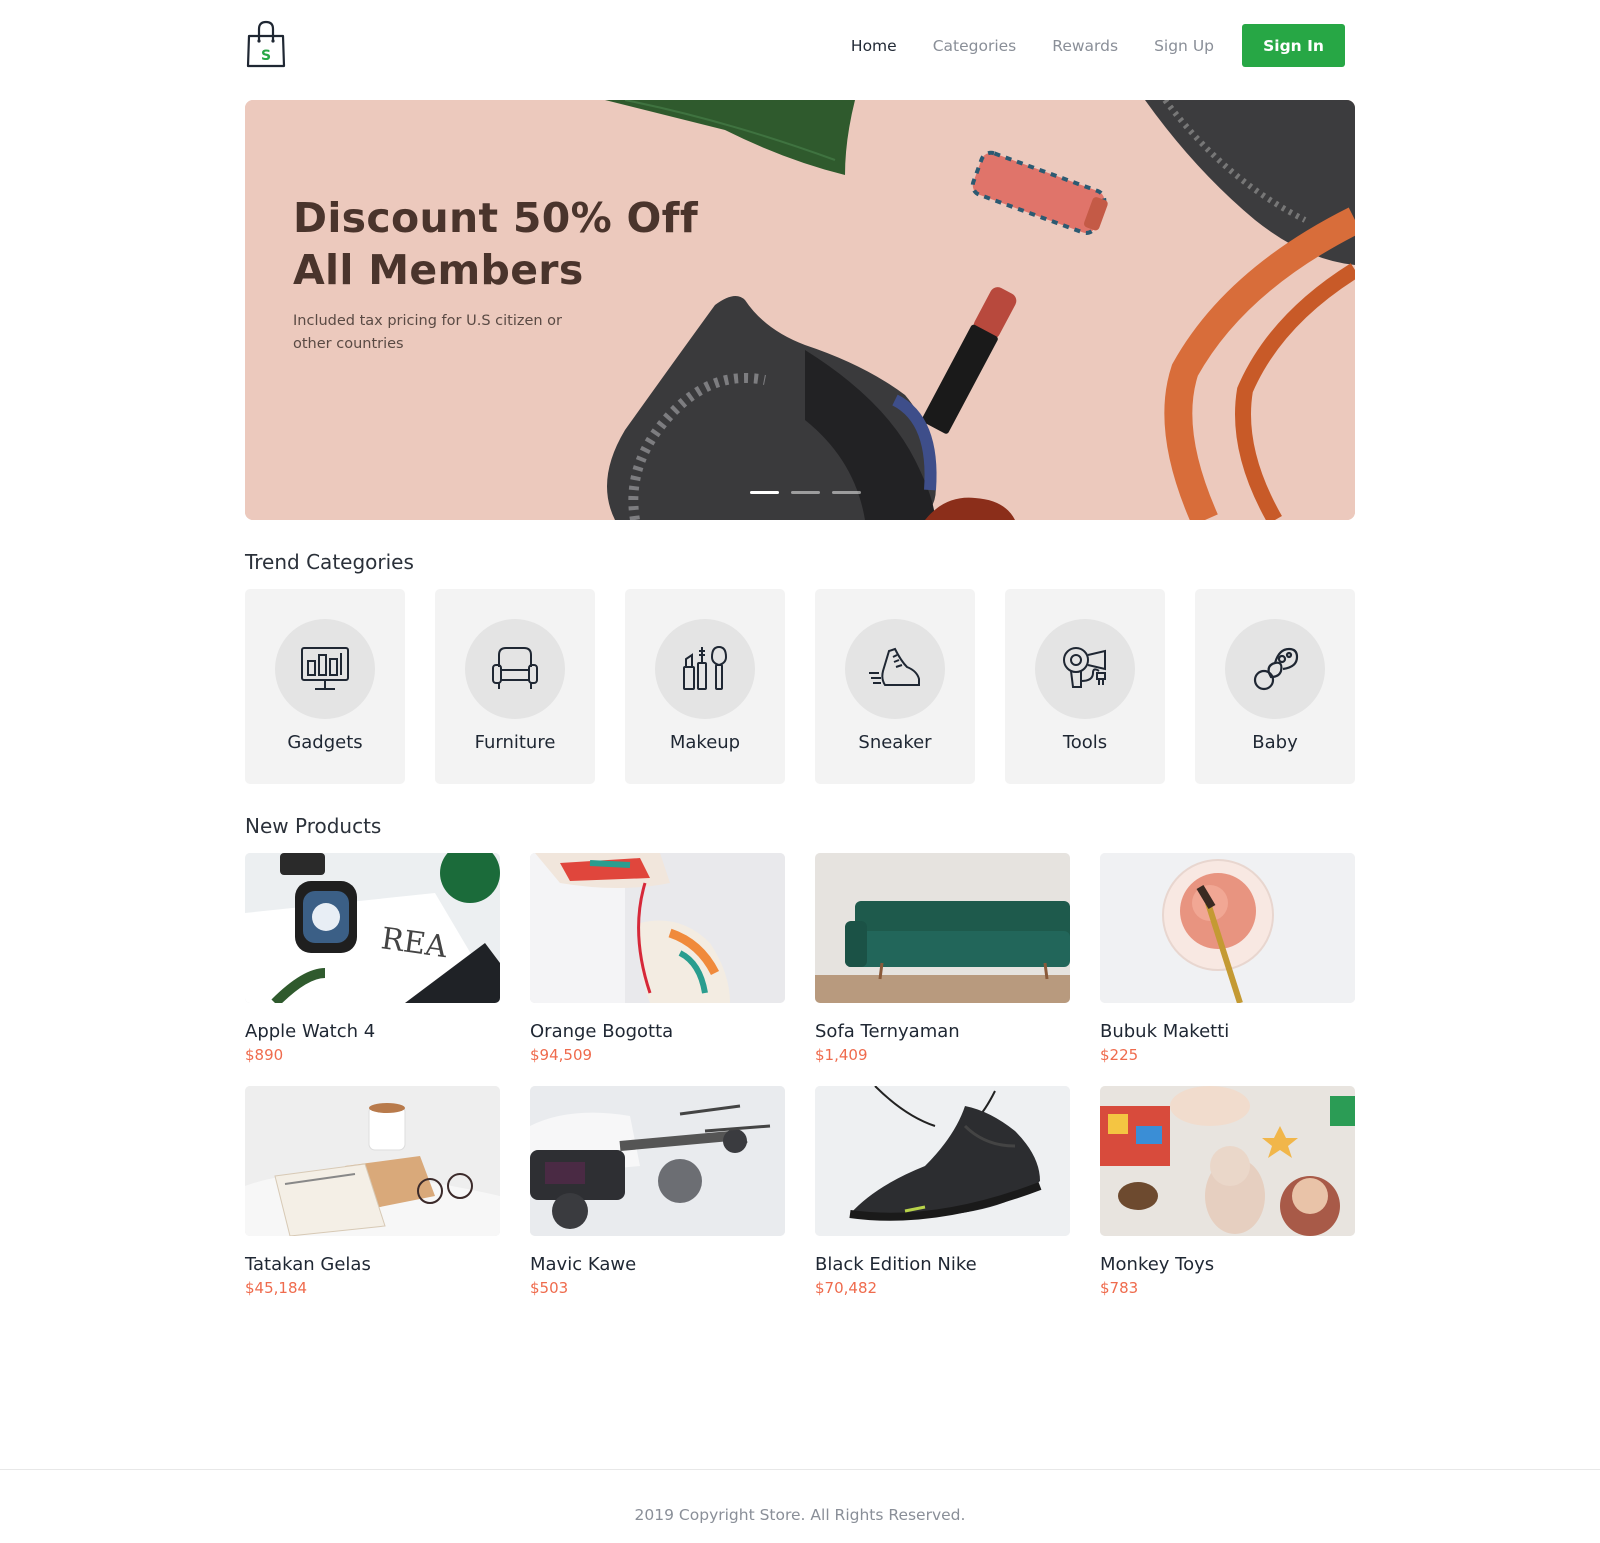 The height and width of the screenshot is (1543, 1600). I want to click on category-label: Makeup, so click(705, 742).